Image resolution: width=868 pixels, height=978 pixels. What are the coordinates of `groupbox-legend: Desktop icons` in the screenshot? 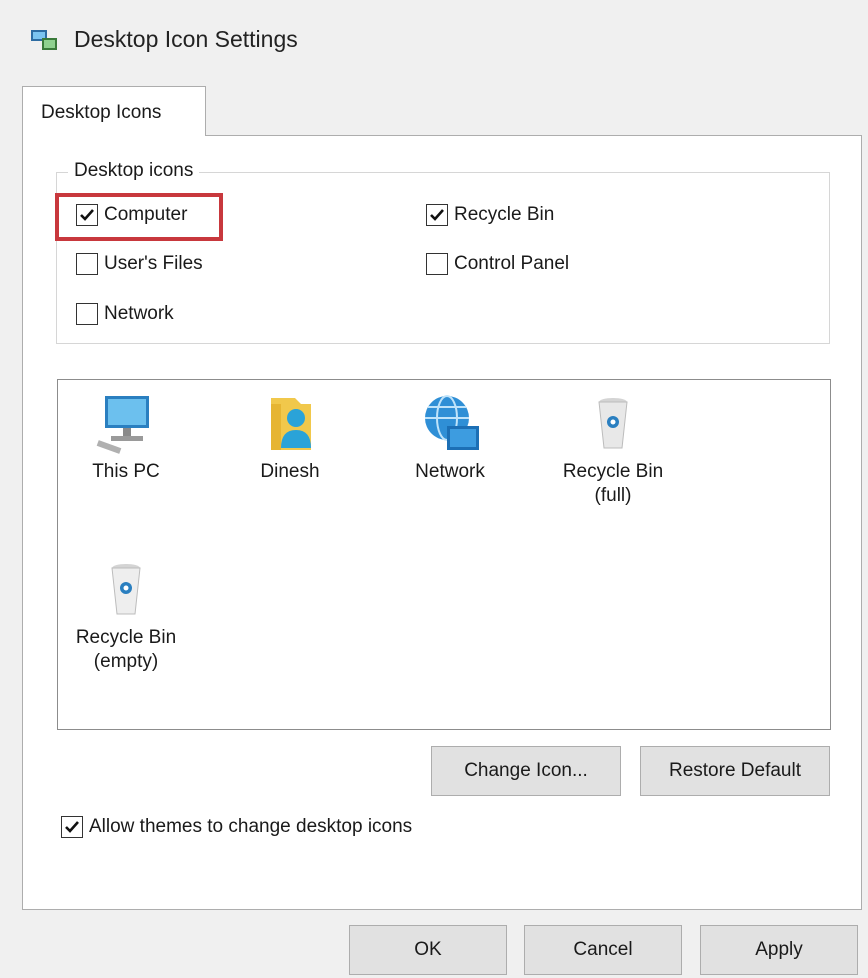 It's located at (134, 171).